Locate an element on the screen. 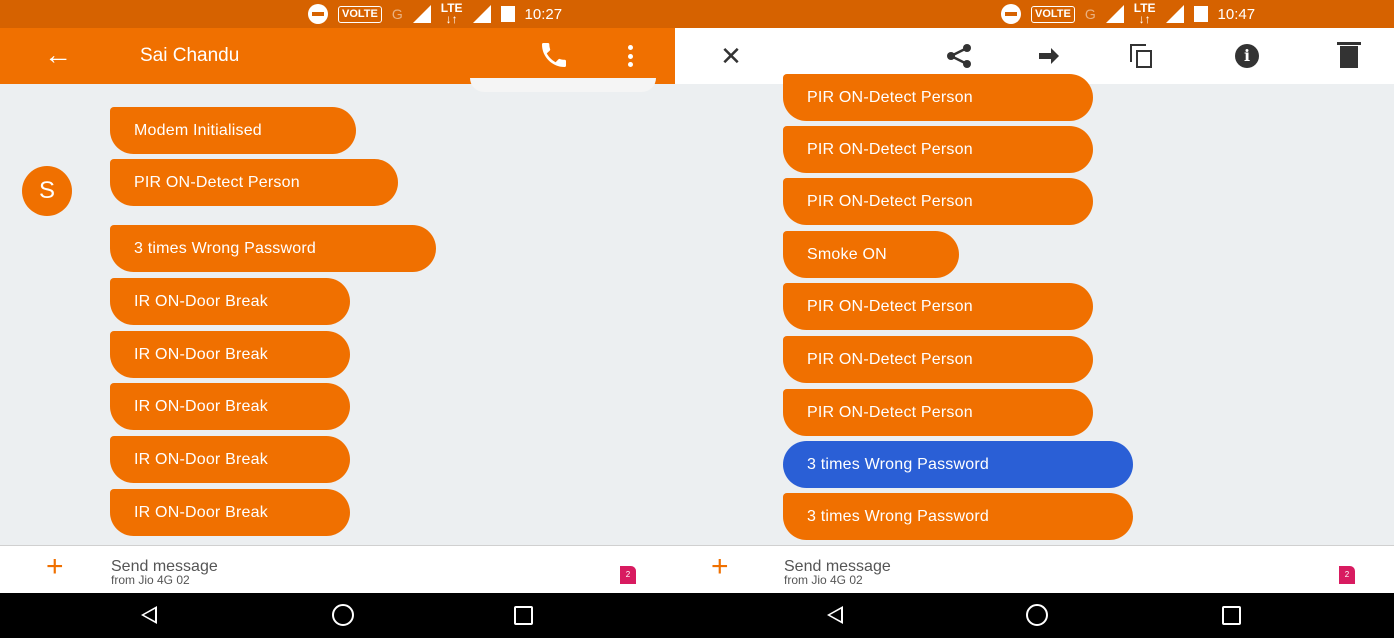  app-bar: ← Sai Chandu is located at coordinates (337, 56).